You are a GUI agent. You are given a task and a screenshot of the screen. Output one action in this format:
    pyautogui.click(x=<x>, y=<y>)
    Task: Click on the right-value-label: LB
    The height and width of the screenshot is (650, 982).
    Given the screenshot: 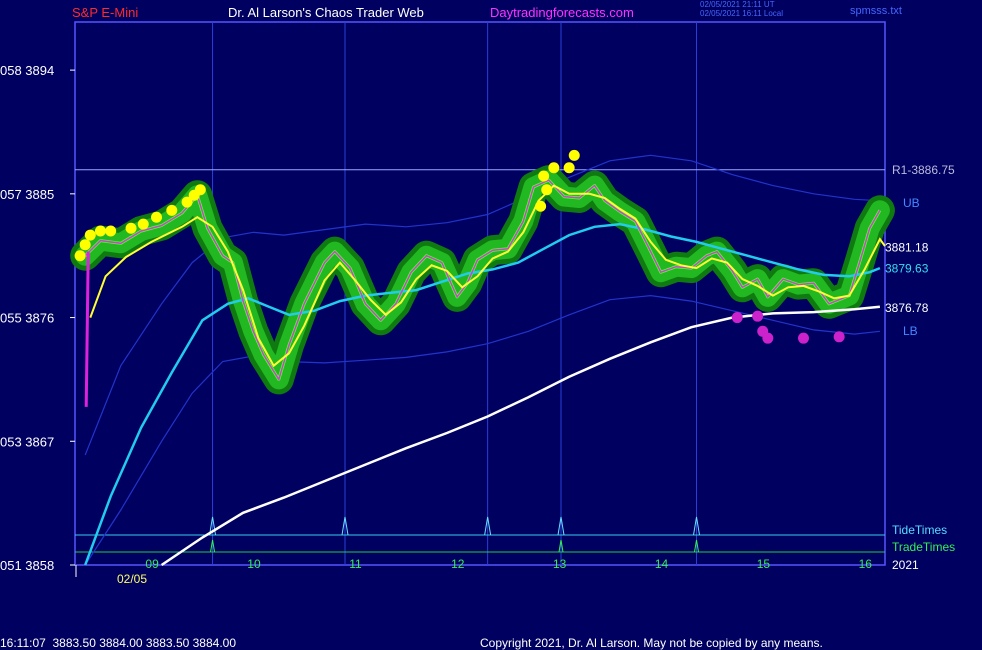 What is the action you would take?
    pyautogui.click(x=910, y=331)
    